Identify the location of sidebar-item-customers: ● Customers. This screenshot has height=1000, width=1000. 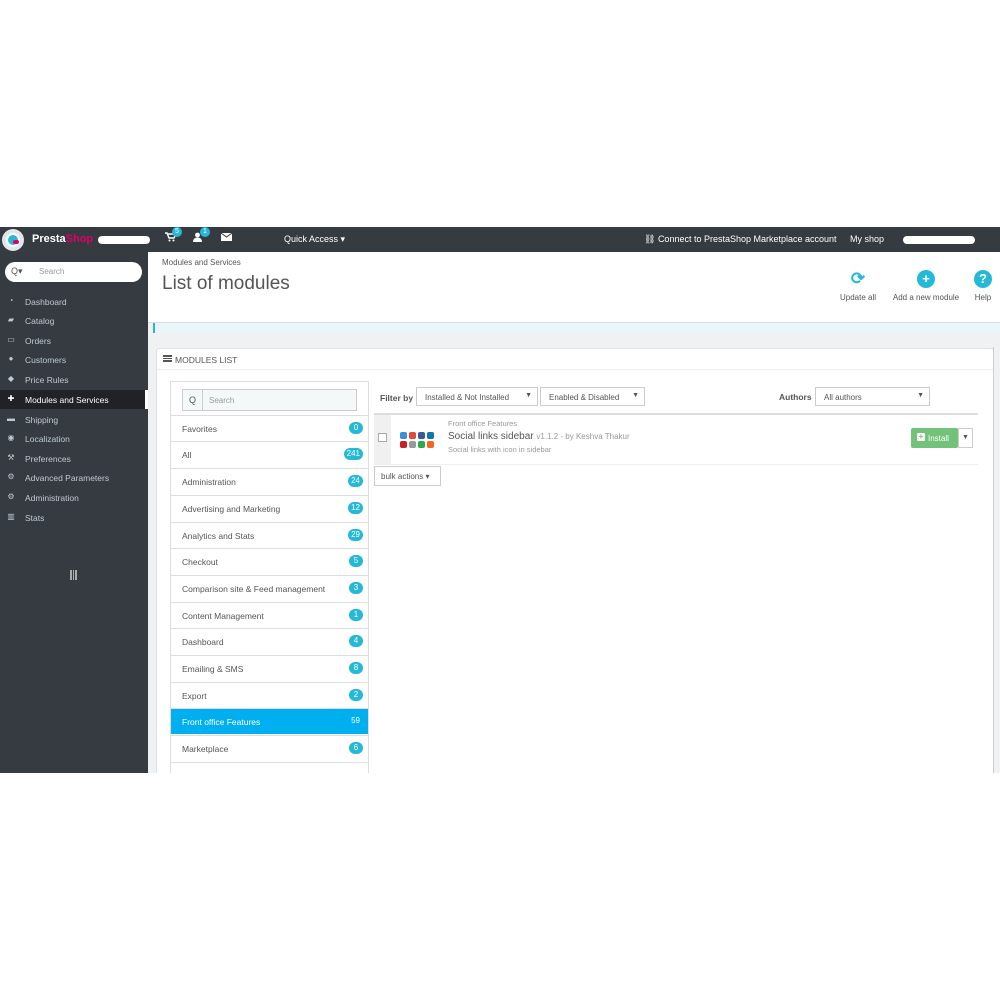
(74, 359).